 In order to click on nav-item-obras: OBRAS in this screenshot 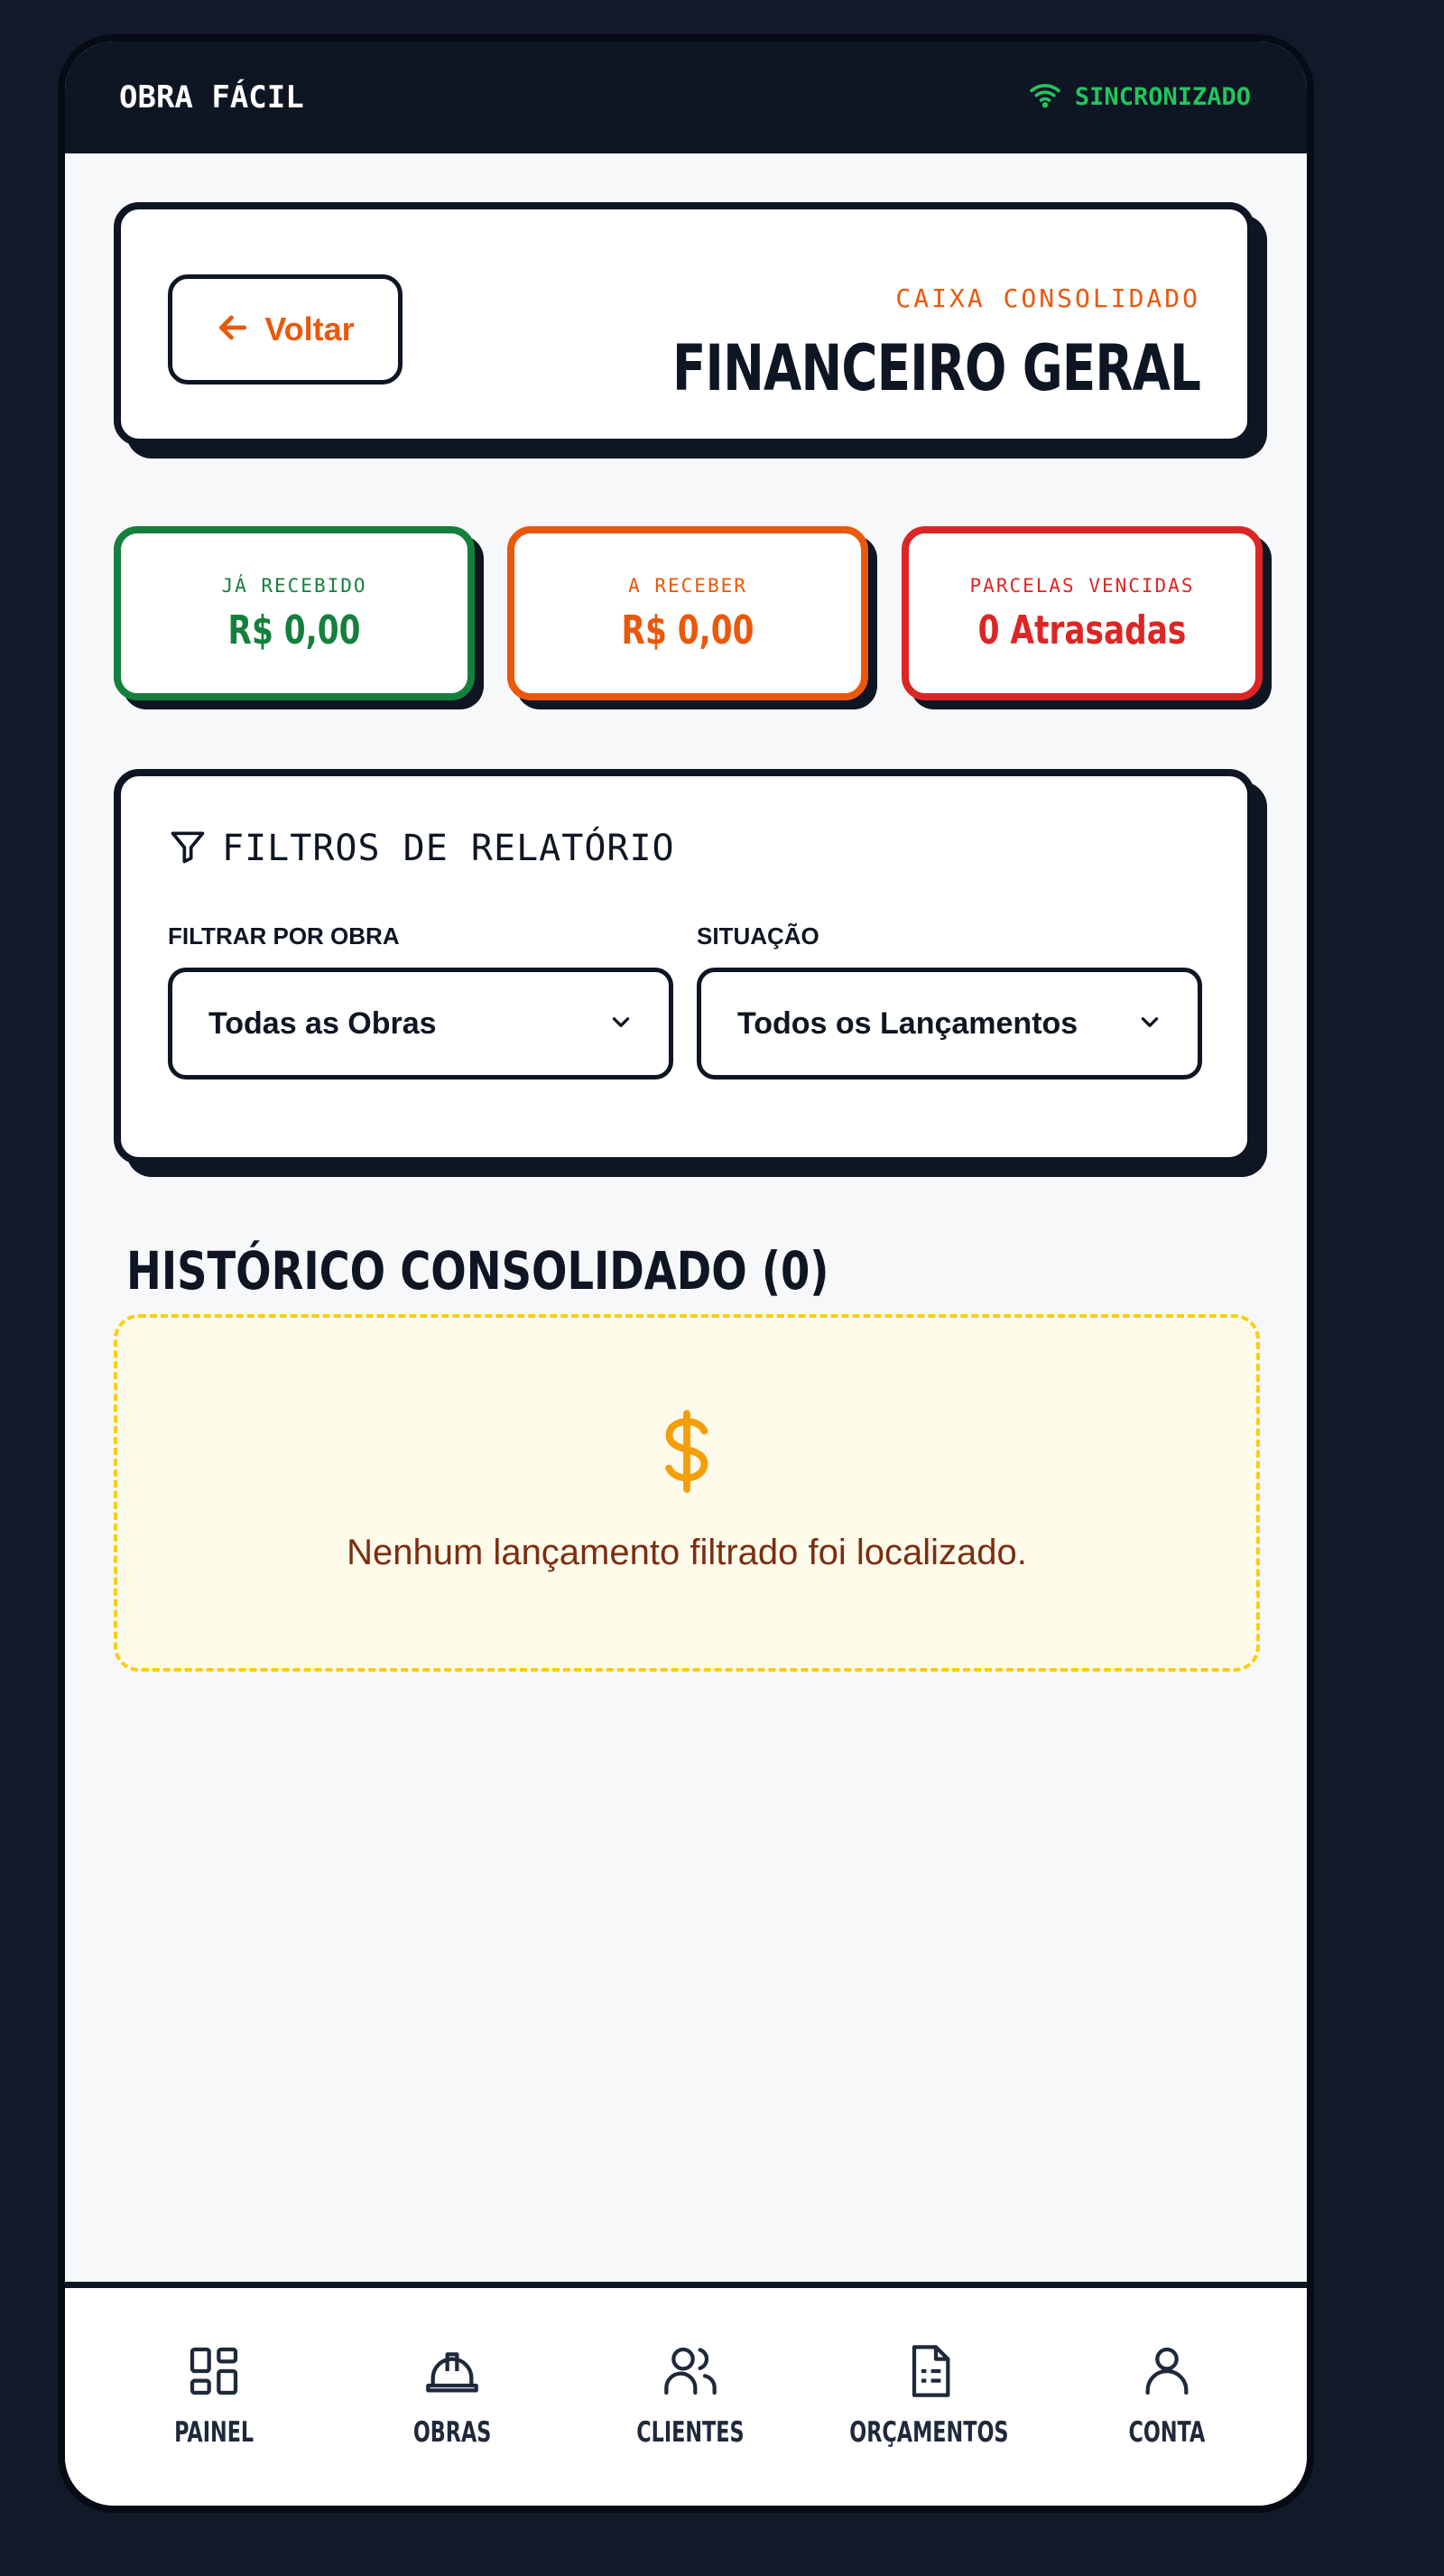, I will do `click(452, 2396)`.